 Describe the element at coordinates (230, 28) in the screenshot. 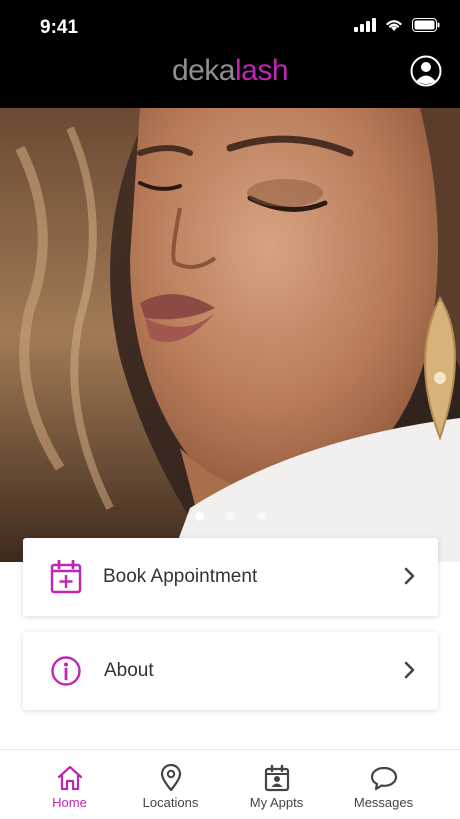

I see `status-bar: 9:41` at that location.